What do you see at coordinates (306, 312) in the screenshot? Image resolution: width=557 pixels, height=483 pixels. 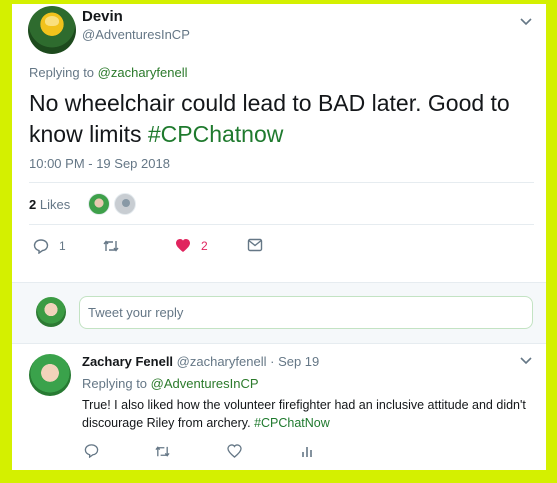 I see `tweet-reply-input` at bounding box center [306, 312].